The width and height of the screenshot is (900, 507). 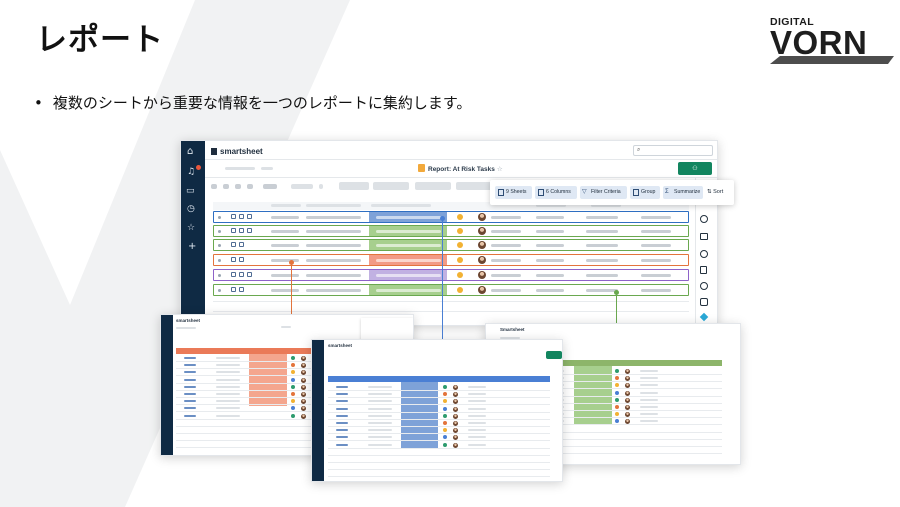 I want to click on bell-icon: ♫, so click(x=191, y=172).